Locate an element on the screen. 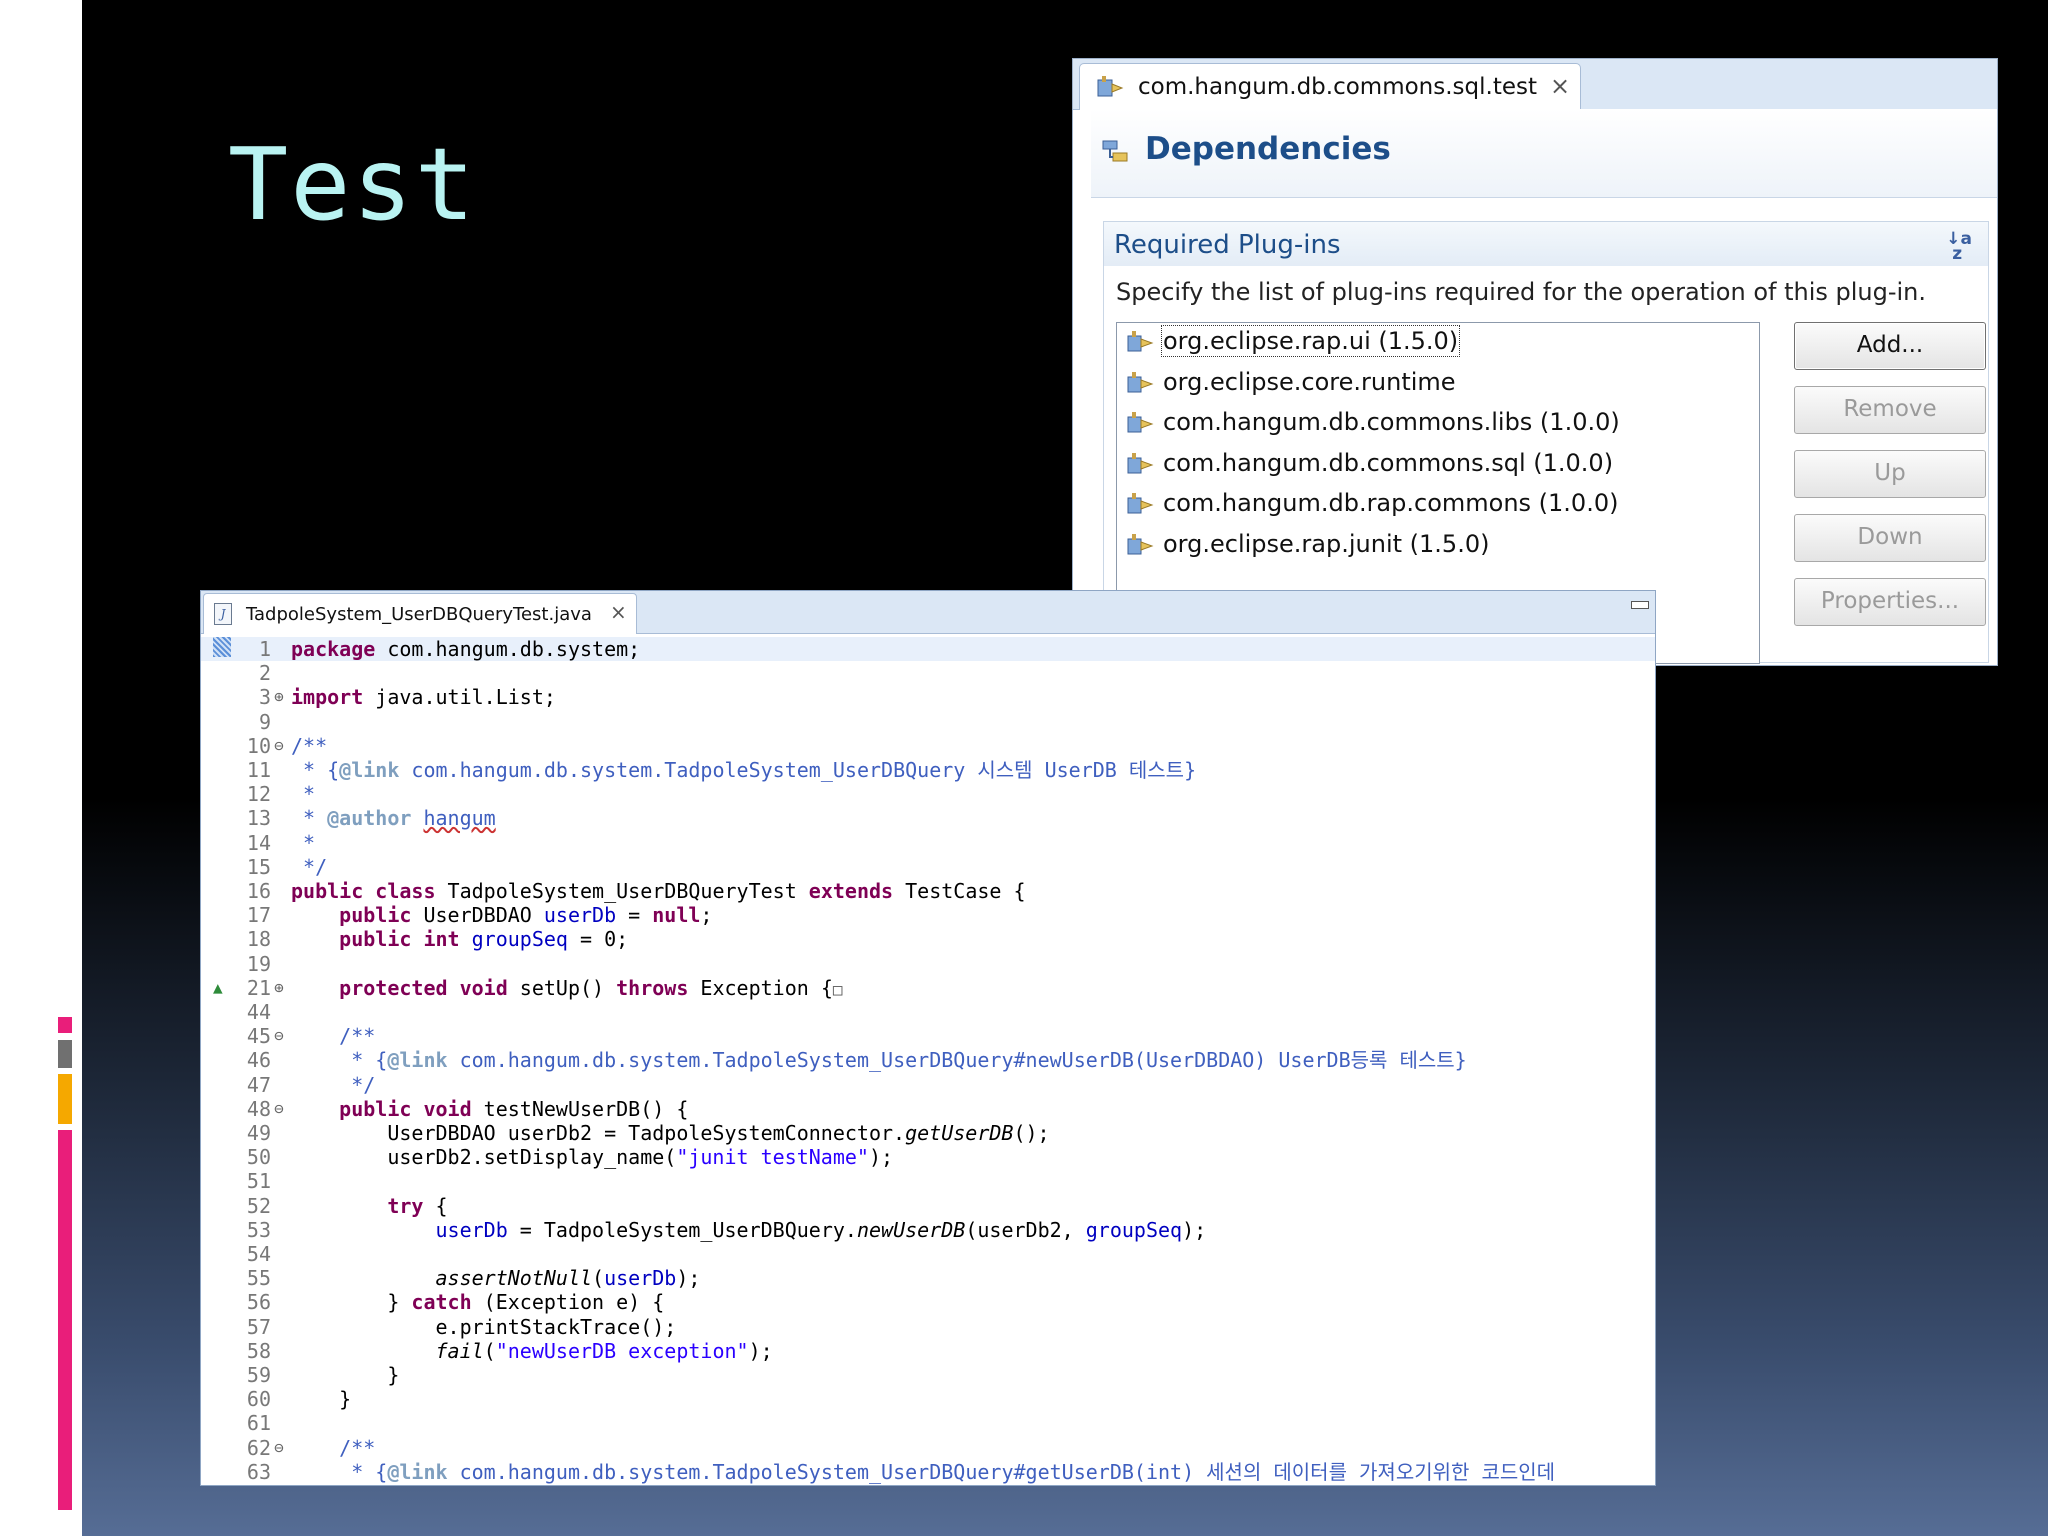 The width and height of the screenshot is (2048, 1536). up-button: Up is located at coordinates (1890, 474).